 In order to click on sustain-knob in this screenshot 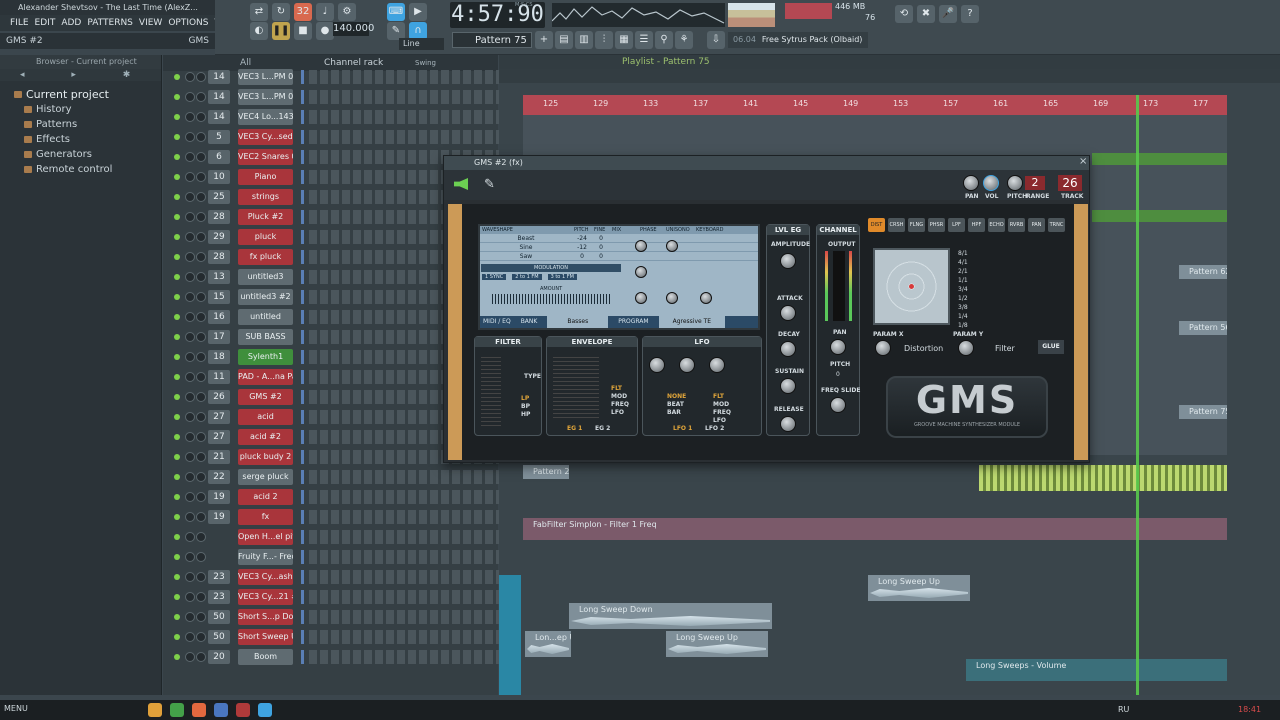, I will do `click(788, 386)`.